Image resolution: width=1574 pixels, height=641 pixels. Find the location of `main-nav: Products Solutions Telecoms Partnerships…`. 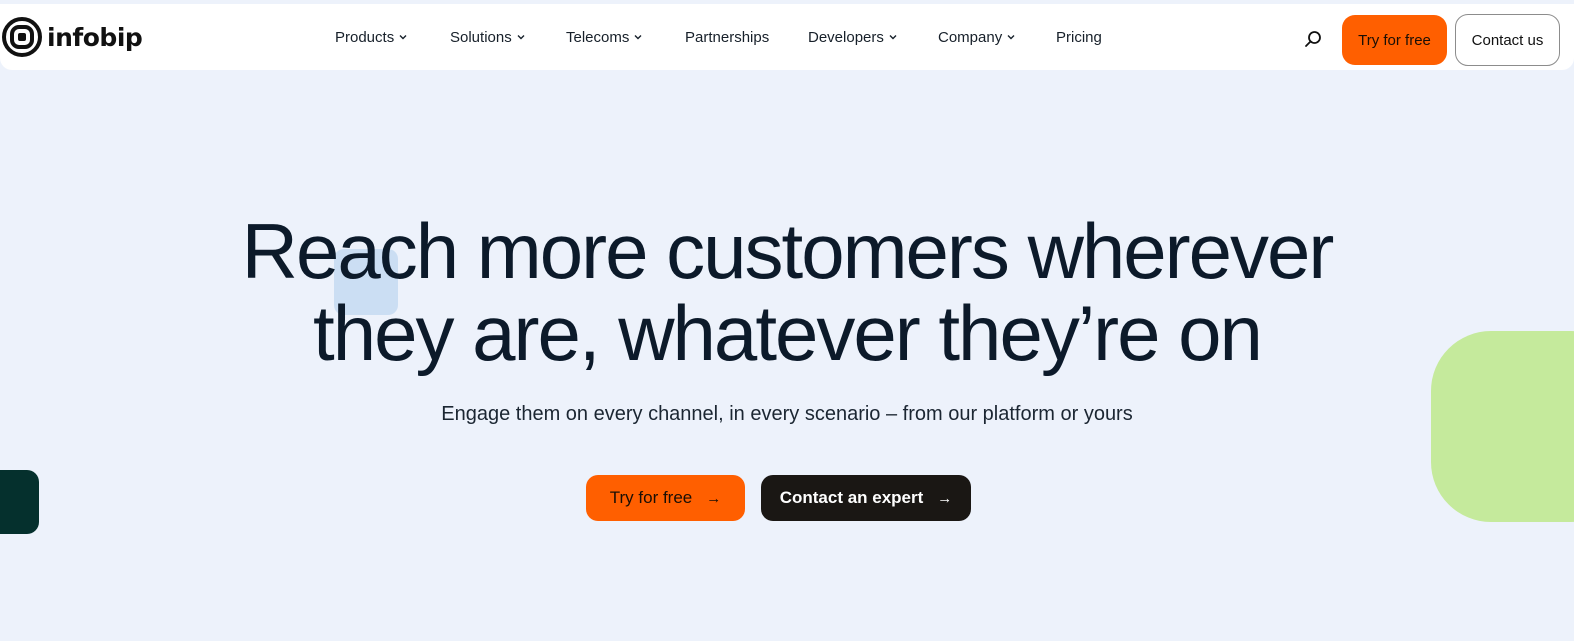

main-nav: Products Solutions Telecoms Partnerships… is located at coordinates (787, 37).